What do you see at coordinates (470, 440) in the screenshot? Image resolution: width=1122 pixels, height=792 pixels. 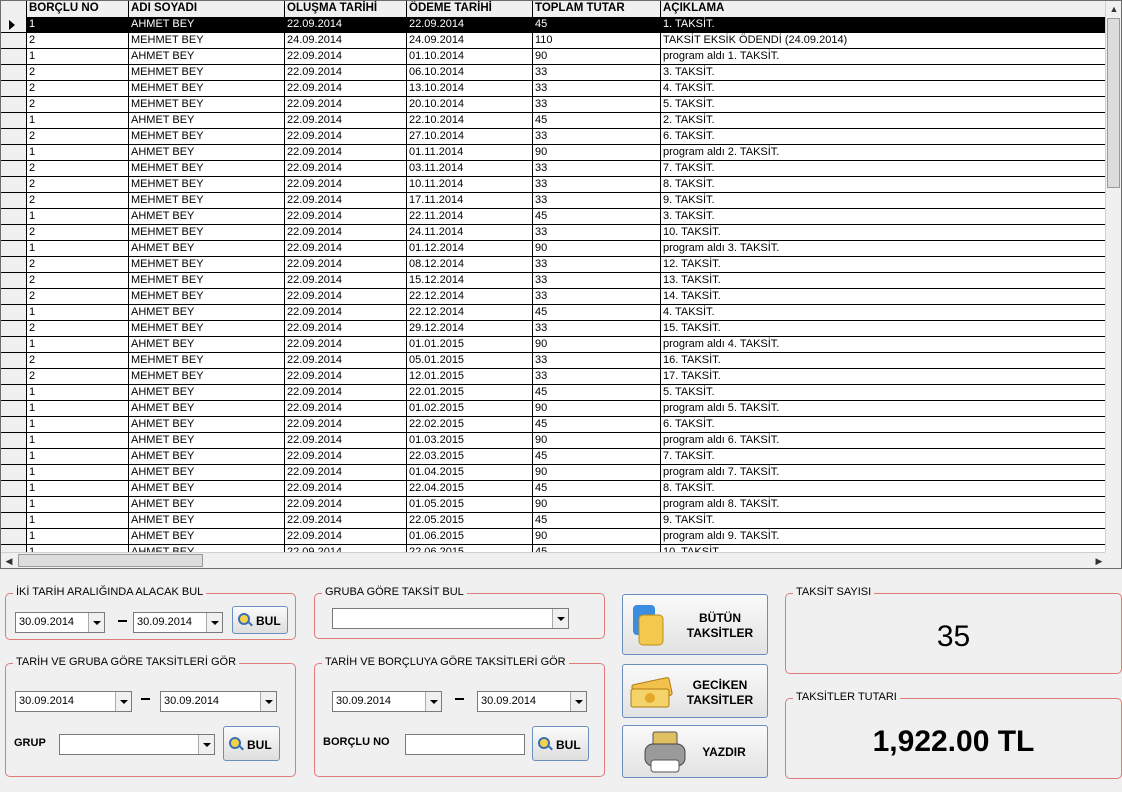 I see `table-cell: 01.03.2015` at bounding box center [470, 440].